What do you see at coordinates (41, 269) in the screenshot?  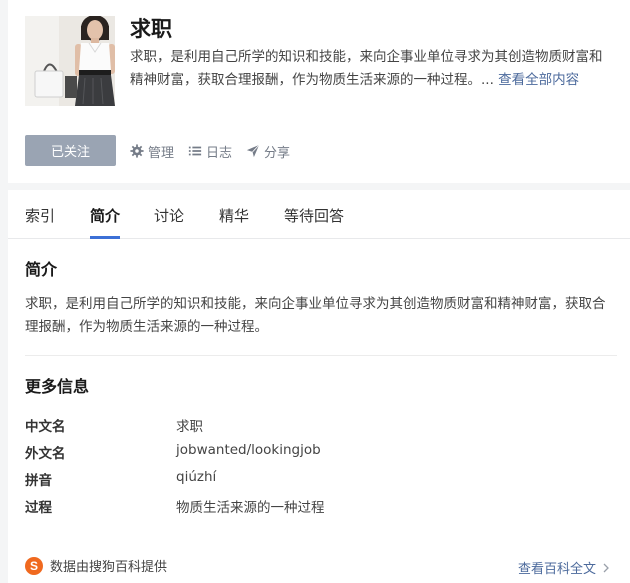 I see `intro-heading: 简介` at bounding box center [41, 269].